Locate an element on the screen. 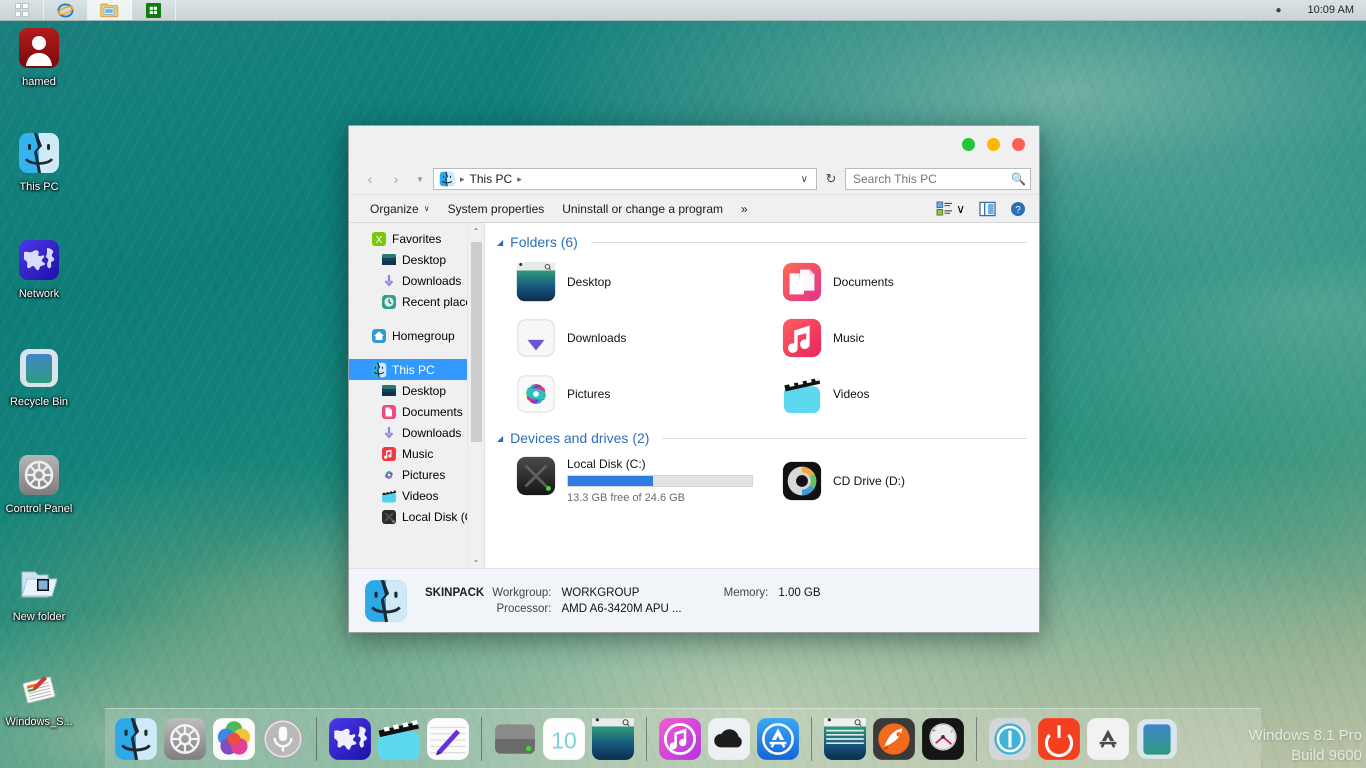 Image resolution: width=1366 pixels, height=768 pixels. folder-item-documents: Documents is located at coordinates (894, 282).